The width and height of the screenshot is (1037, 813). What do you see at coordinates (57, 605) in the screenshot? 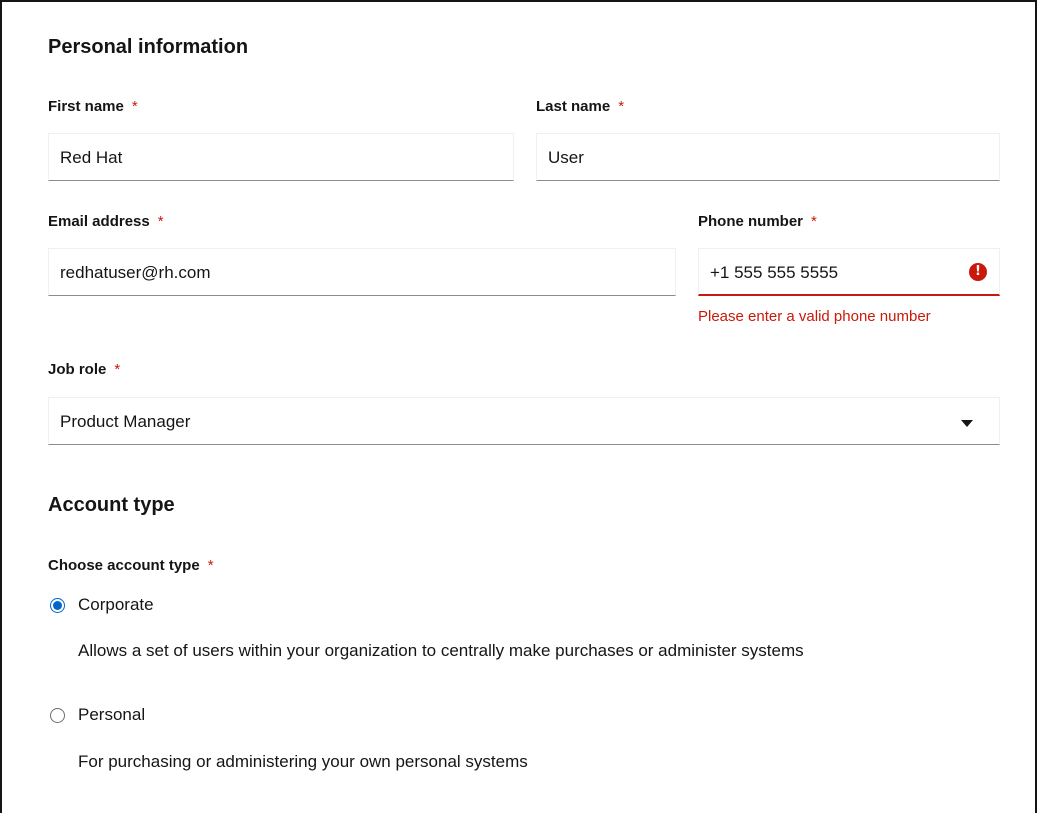
I see `corporate-radio` at bounding box center [57, 605].